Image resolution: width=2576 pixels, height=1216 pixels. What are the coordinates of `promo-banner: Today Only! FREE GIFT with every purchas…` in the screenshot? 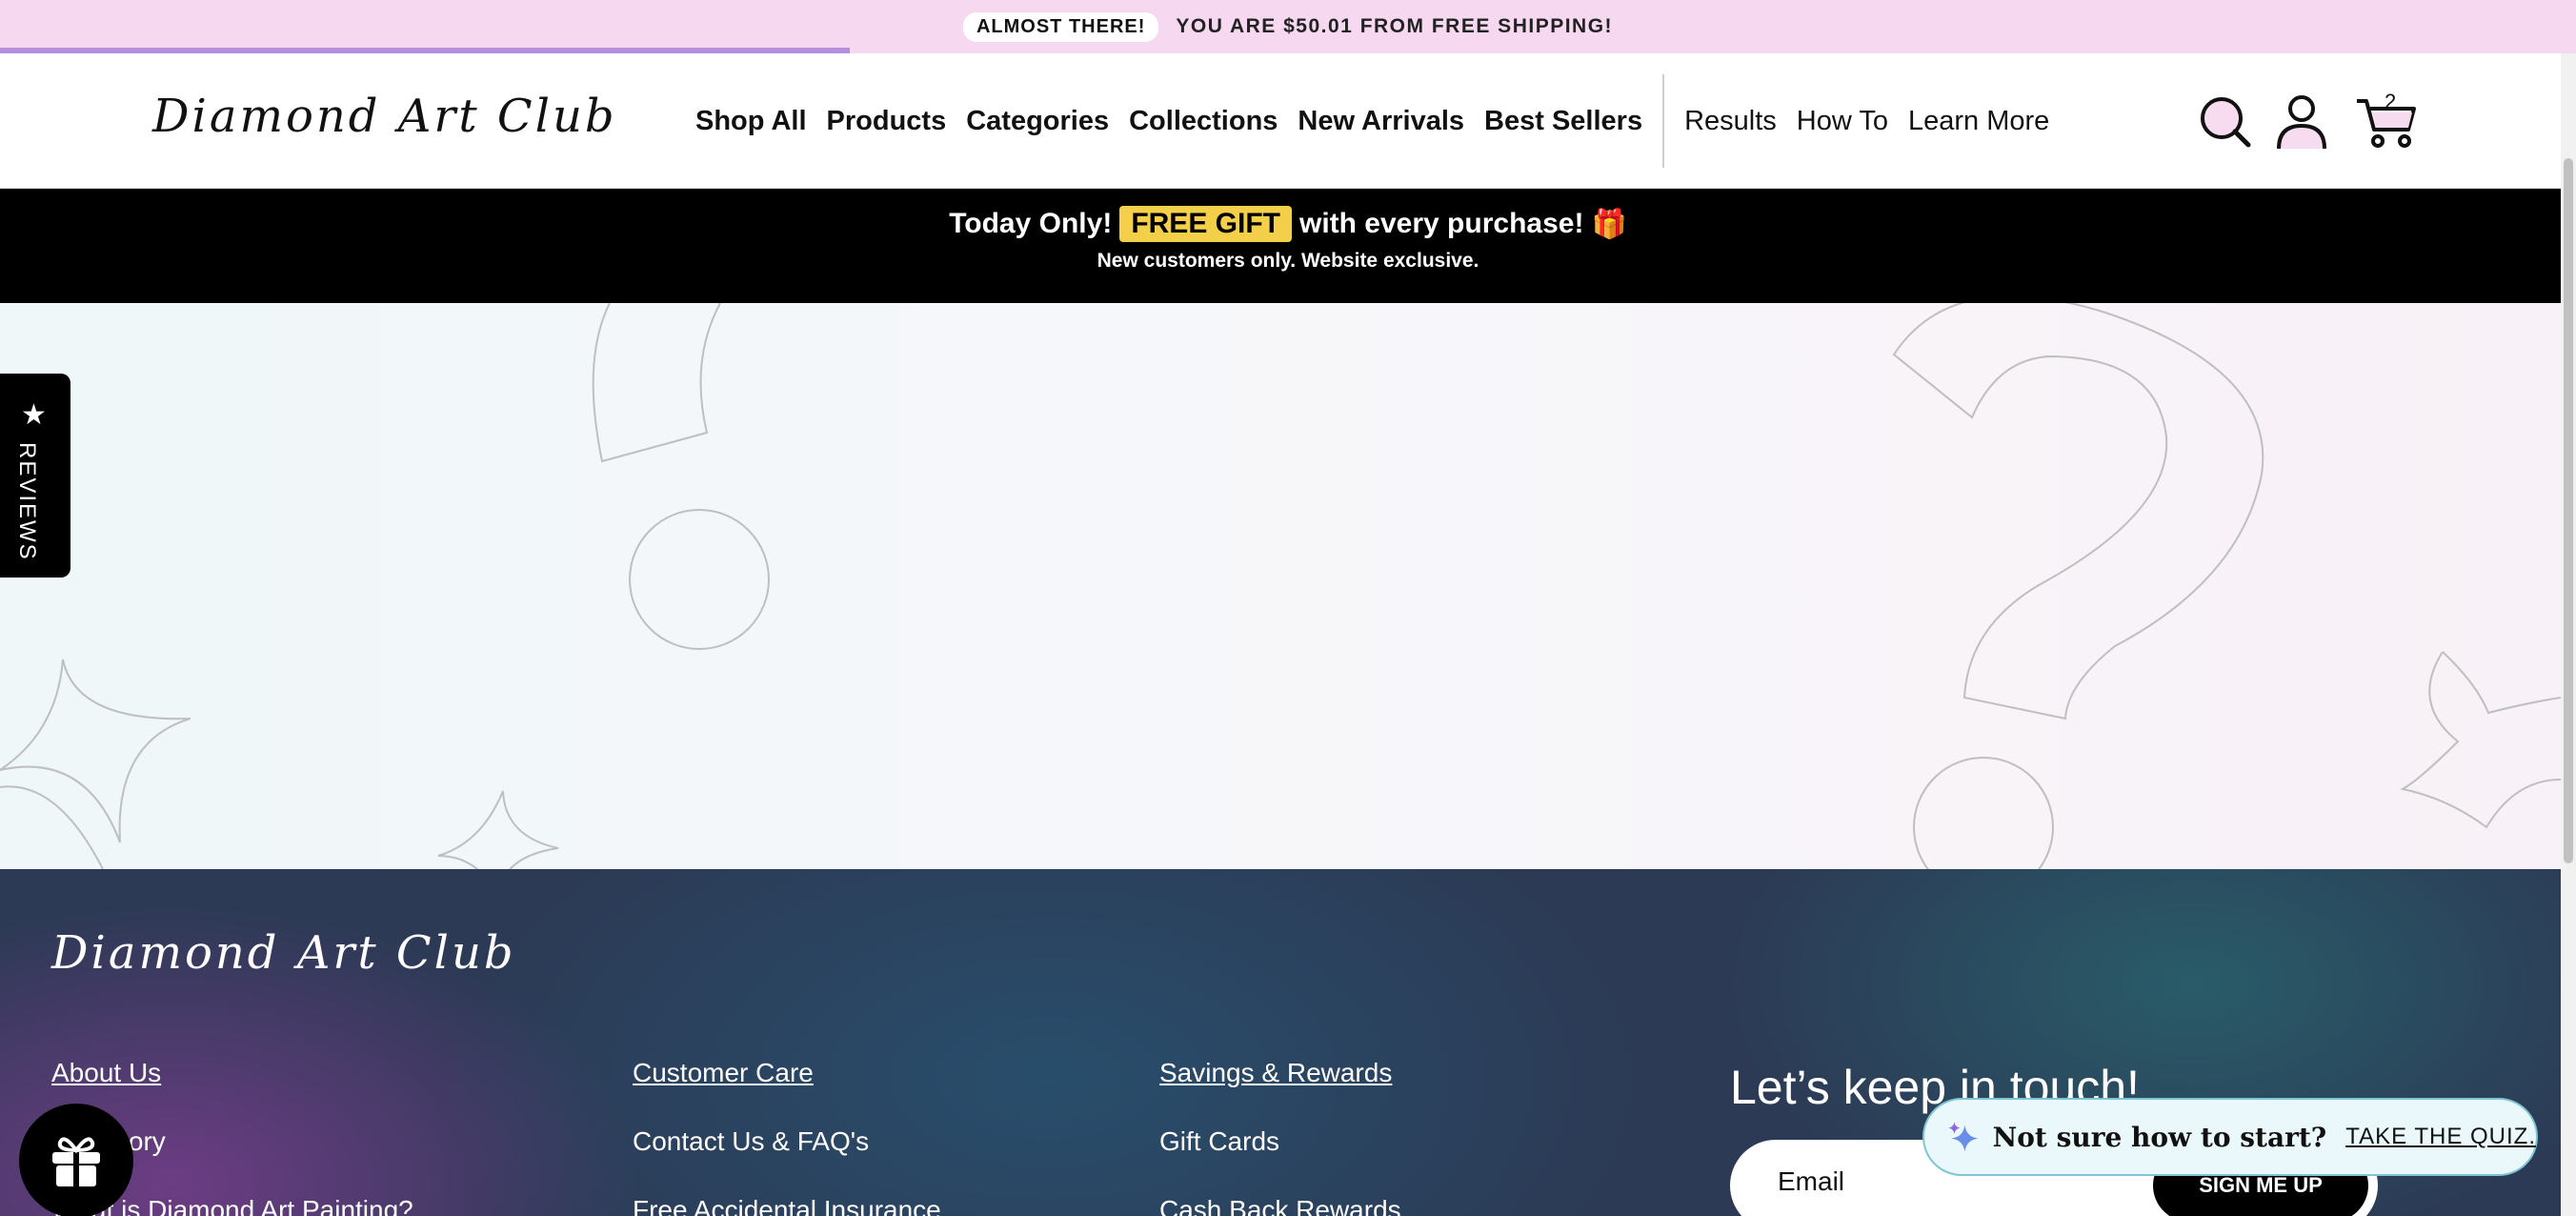 It's located at (1288, 246).